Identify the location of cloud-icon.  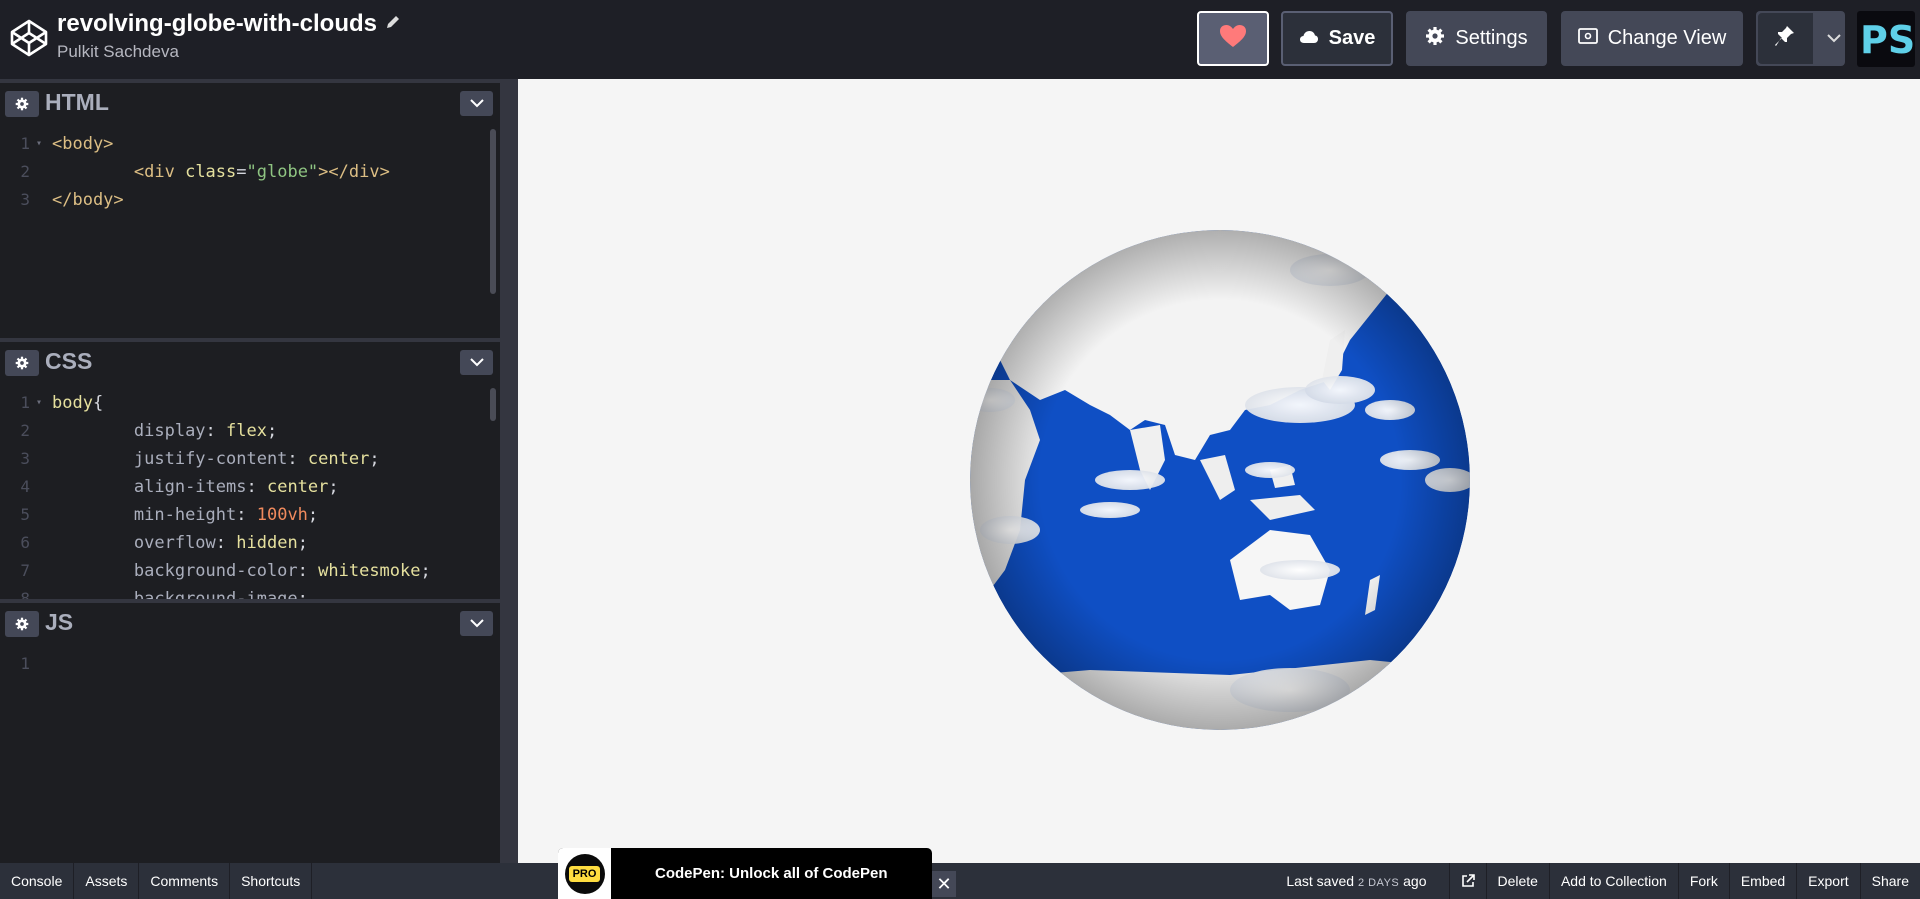
(1309, 38).